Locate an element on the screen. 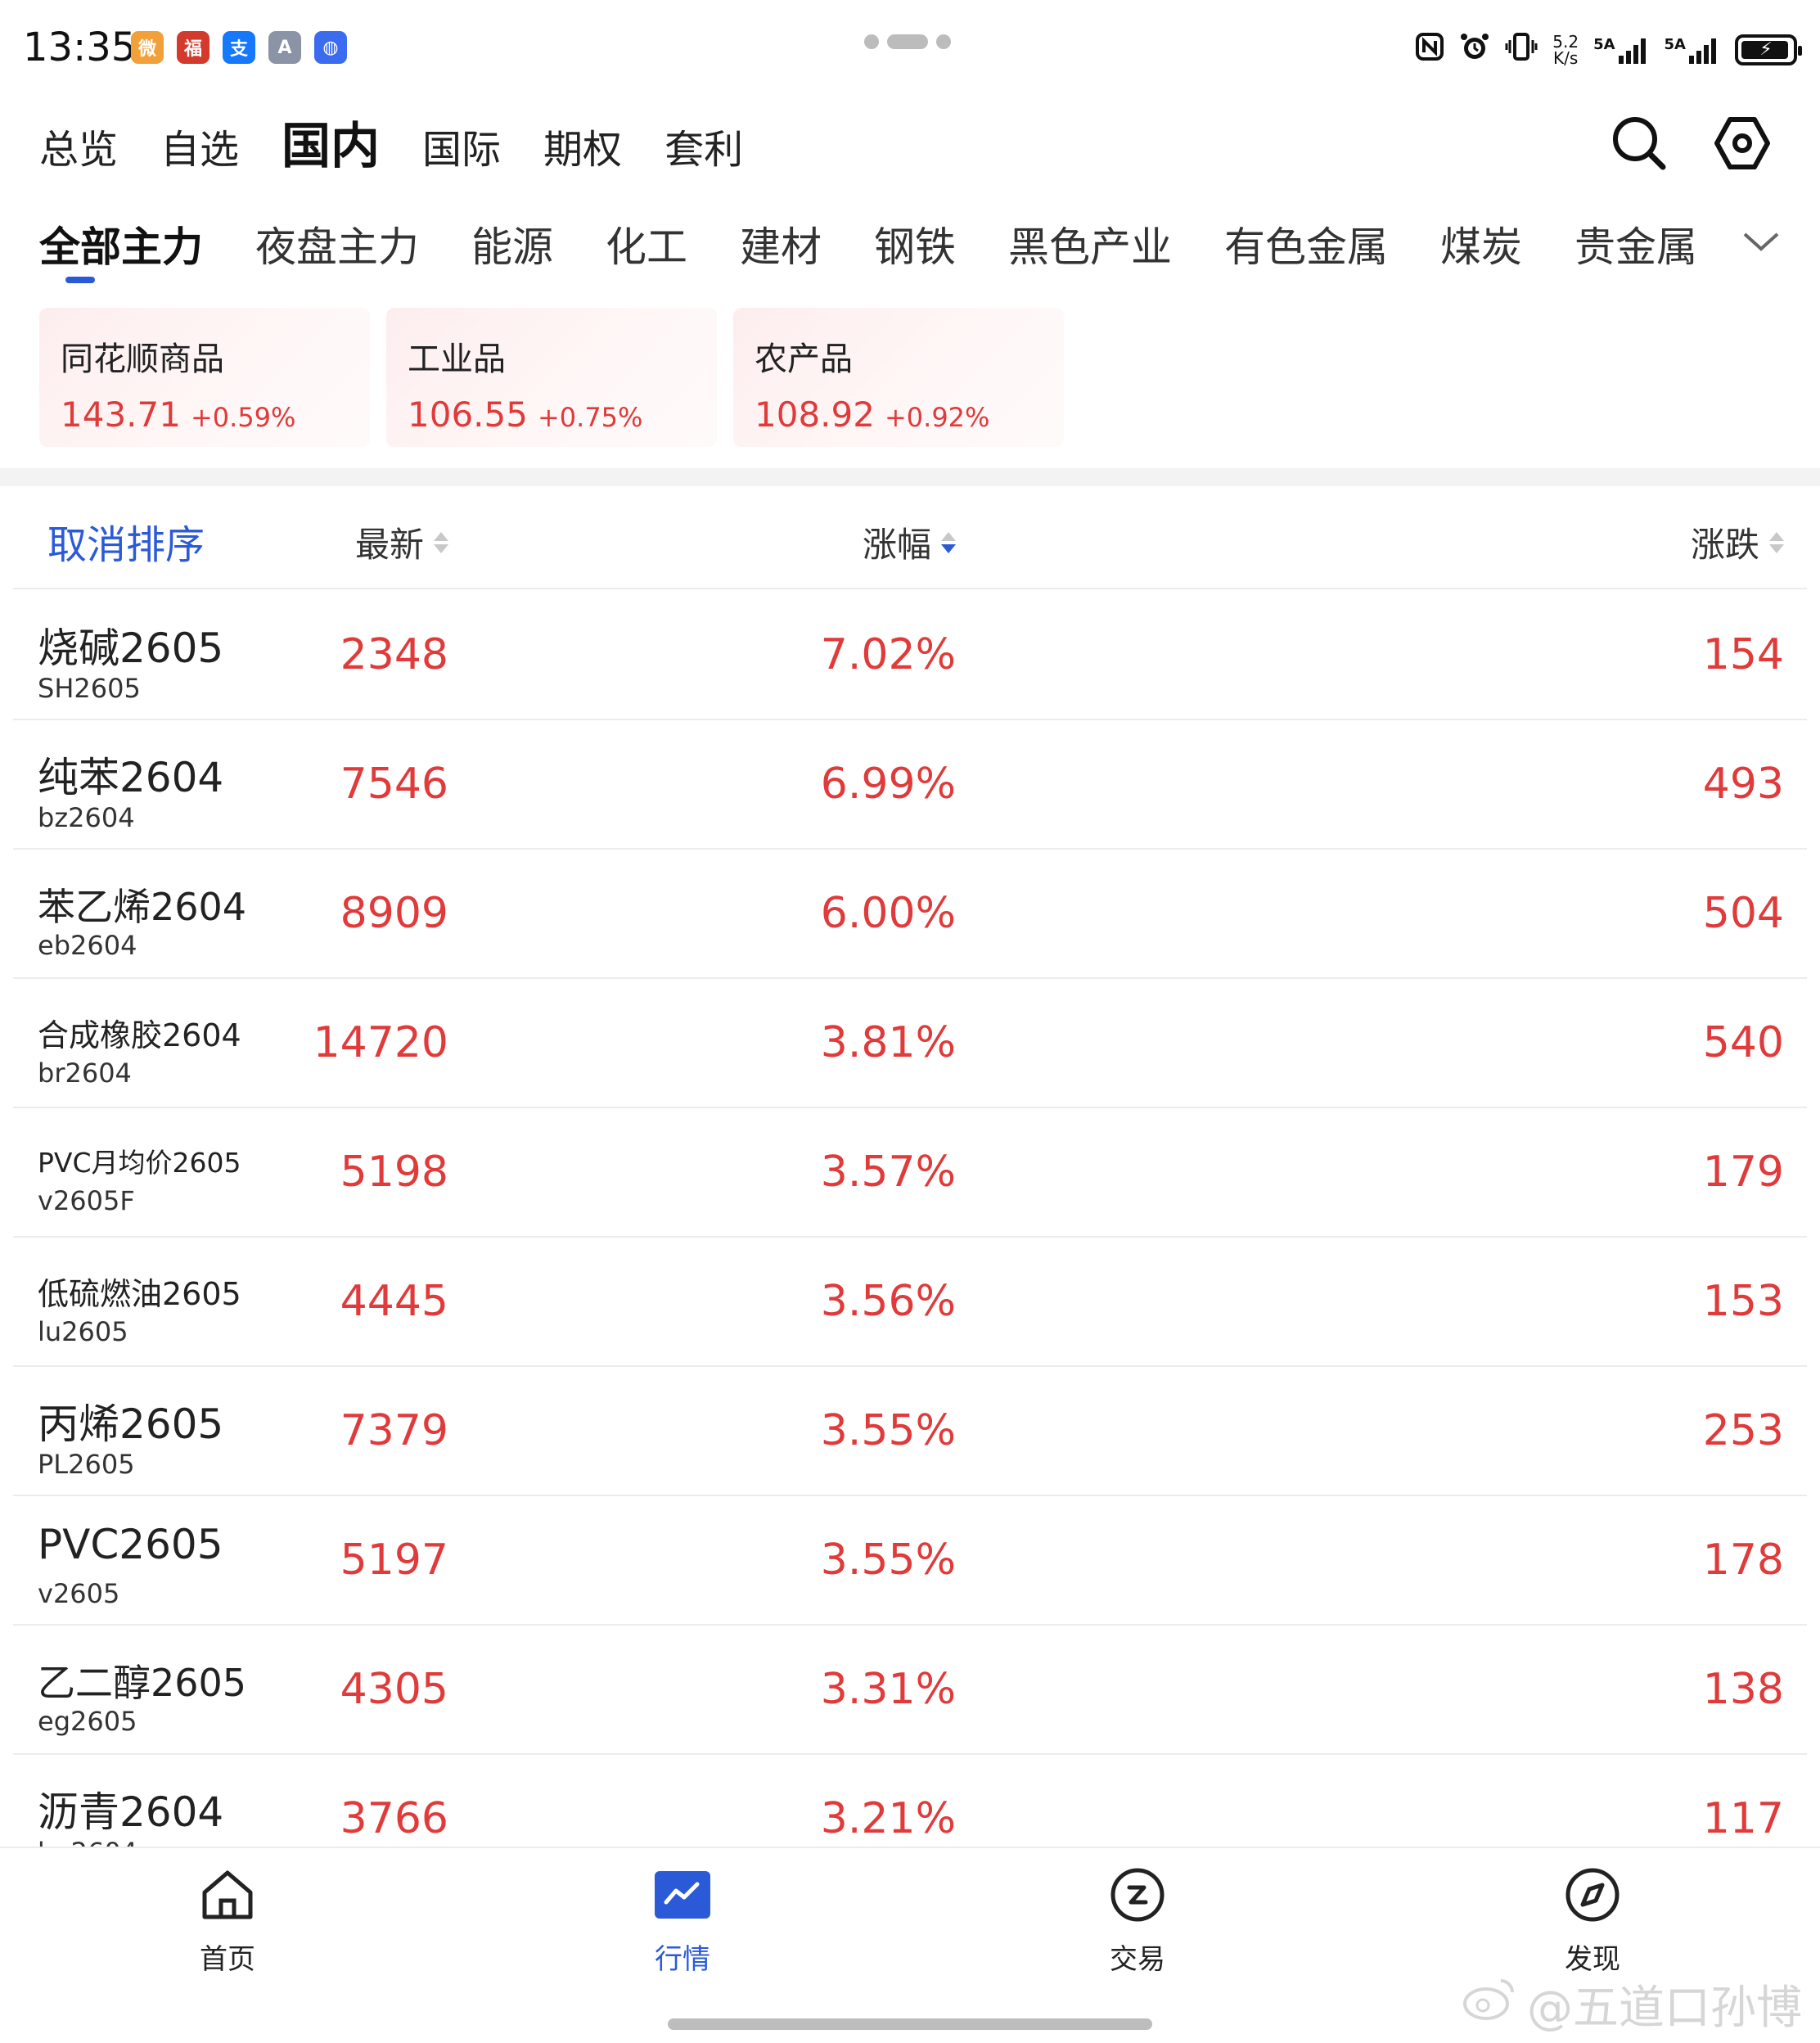  table-row: 乙二醇2605 eg2605 4305 3.31% 138 is located at coordinates (910, 1690).